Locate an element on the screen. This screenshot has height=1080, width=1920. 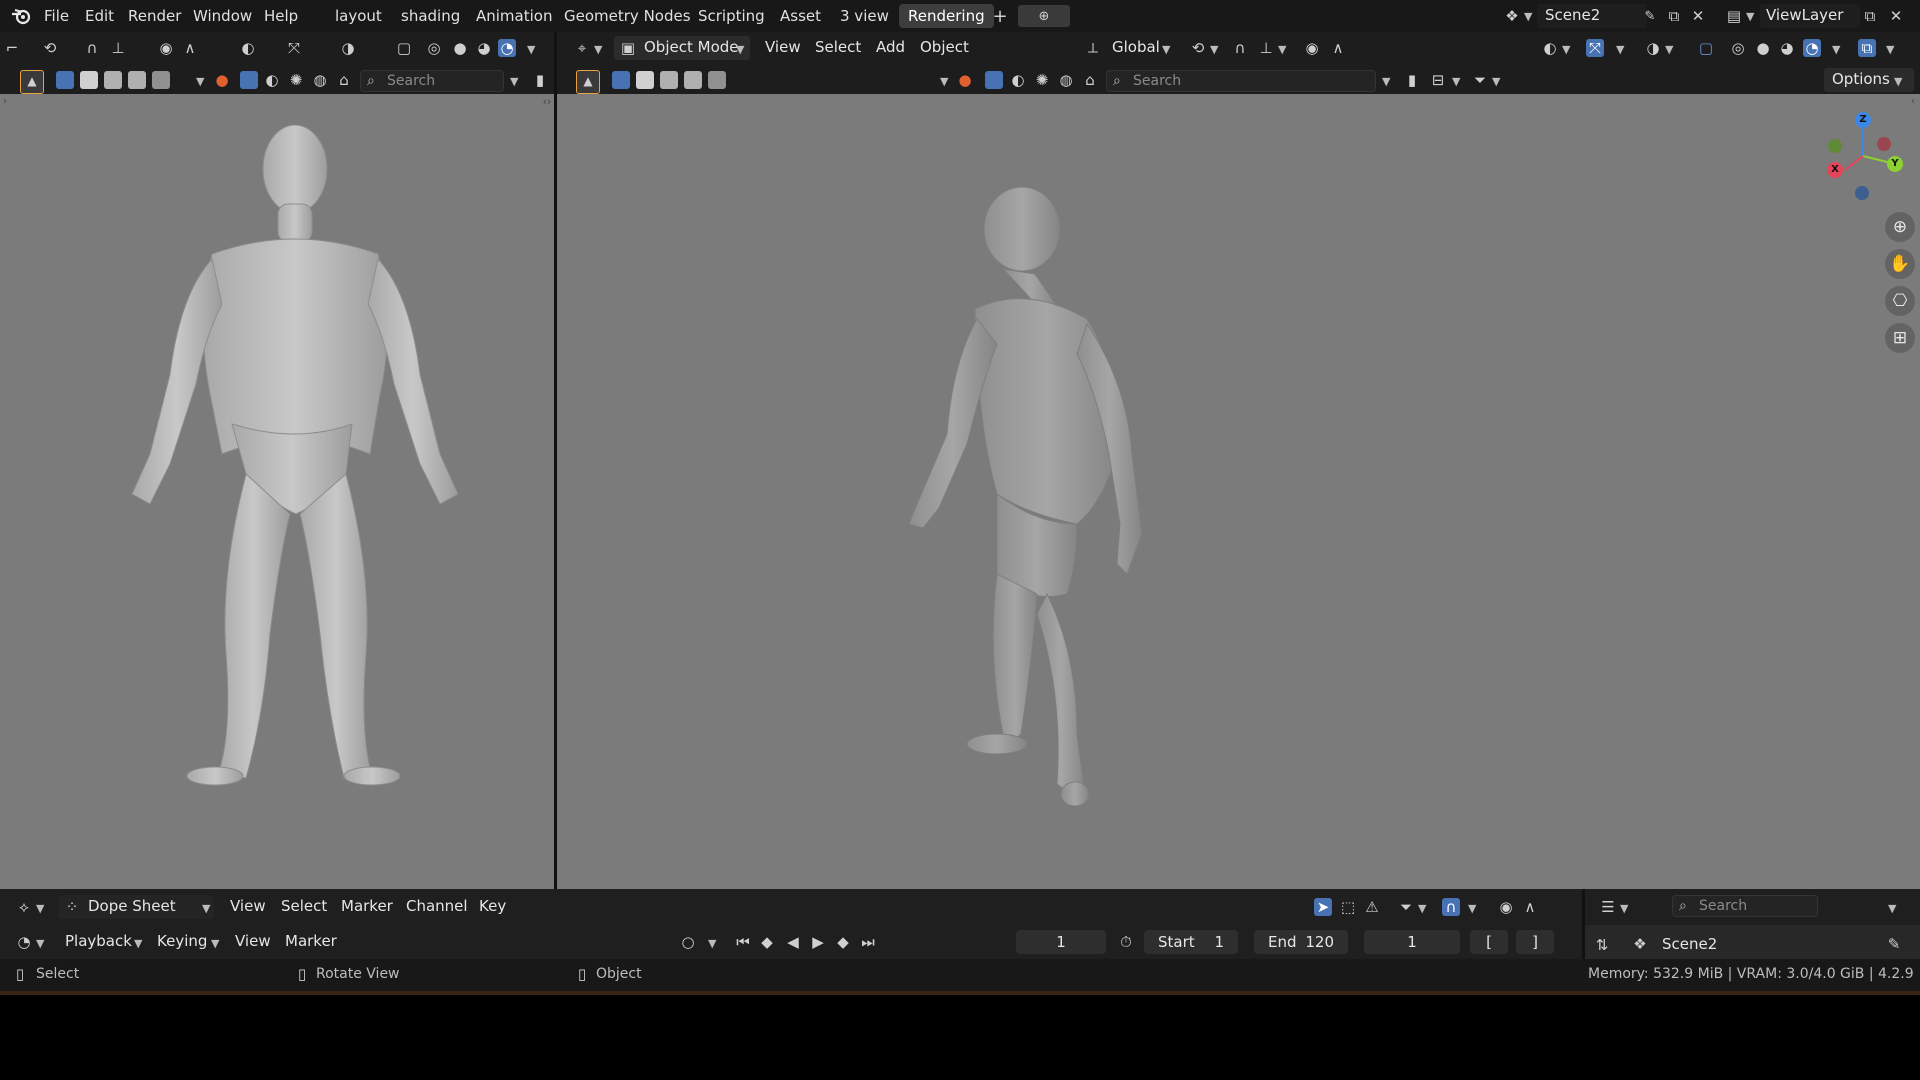
filter-mesh-button is located at coordinates (994, 80).